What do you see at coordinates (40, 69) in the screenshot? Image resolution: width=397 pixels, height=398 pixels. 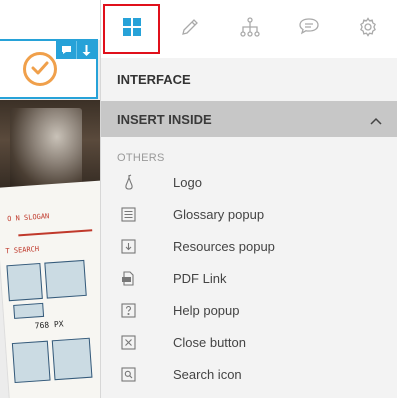 I see `check-logo-icon` at bounding box center [40, 69].